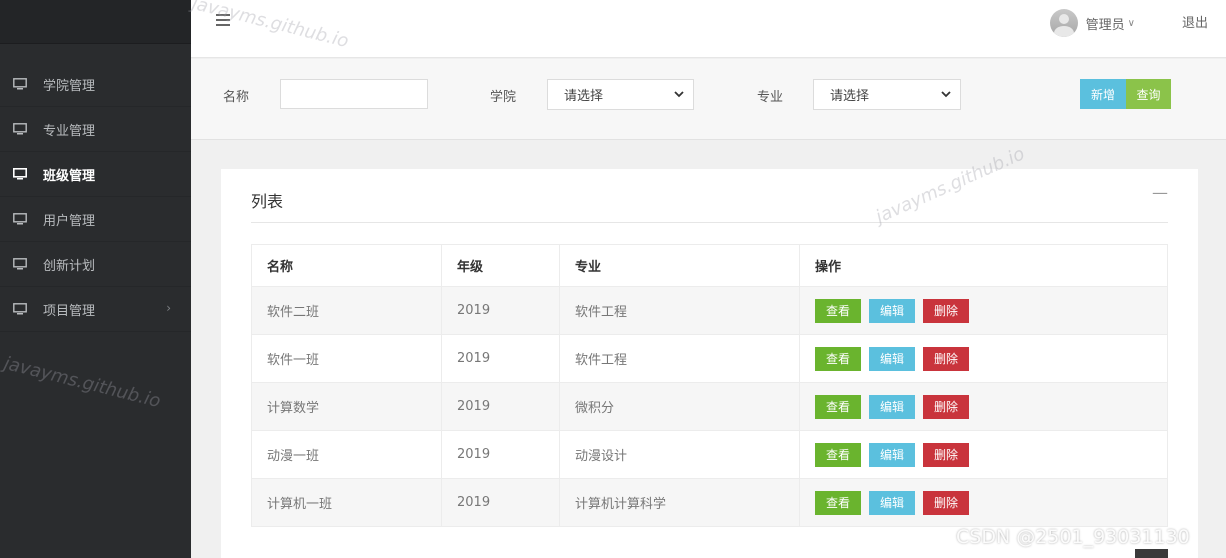 The image size is (1226, 558). Describe the element at coordinates (887, 94) in the screenshot. I see `major-select: 请选择` at that location.